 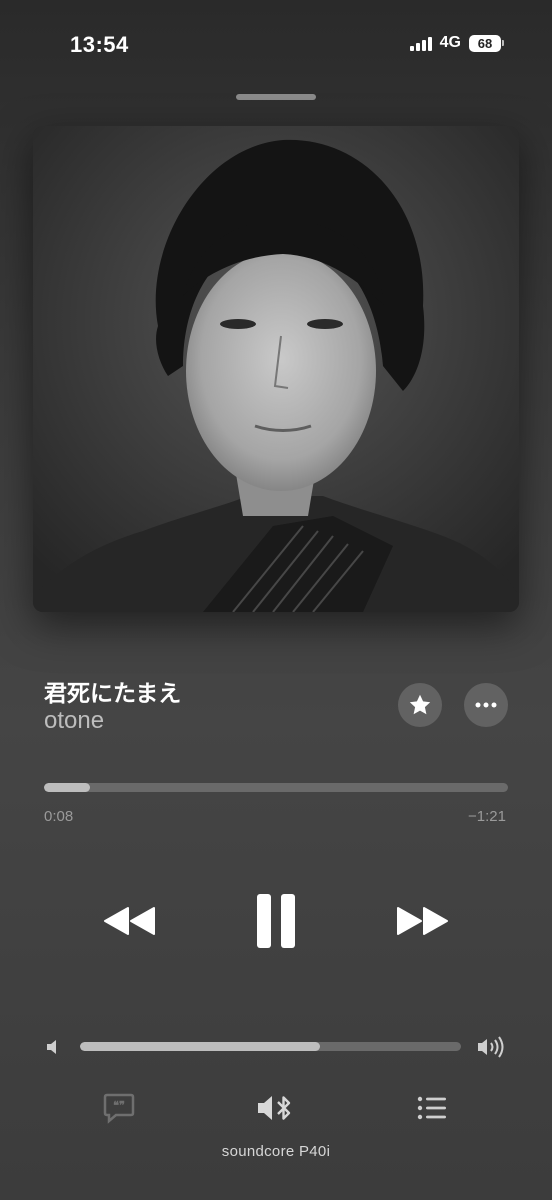 I want to click on volume-low-icon, so click(x=53, y=1049).